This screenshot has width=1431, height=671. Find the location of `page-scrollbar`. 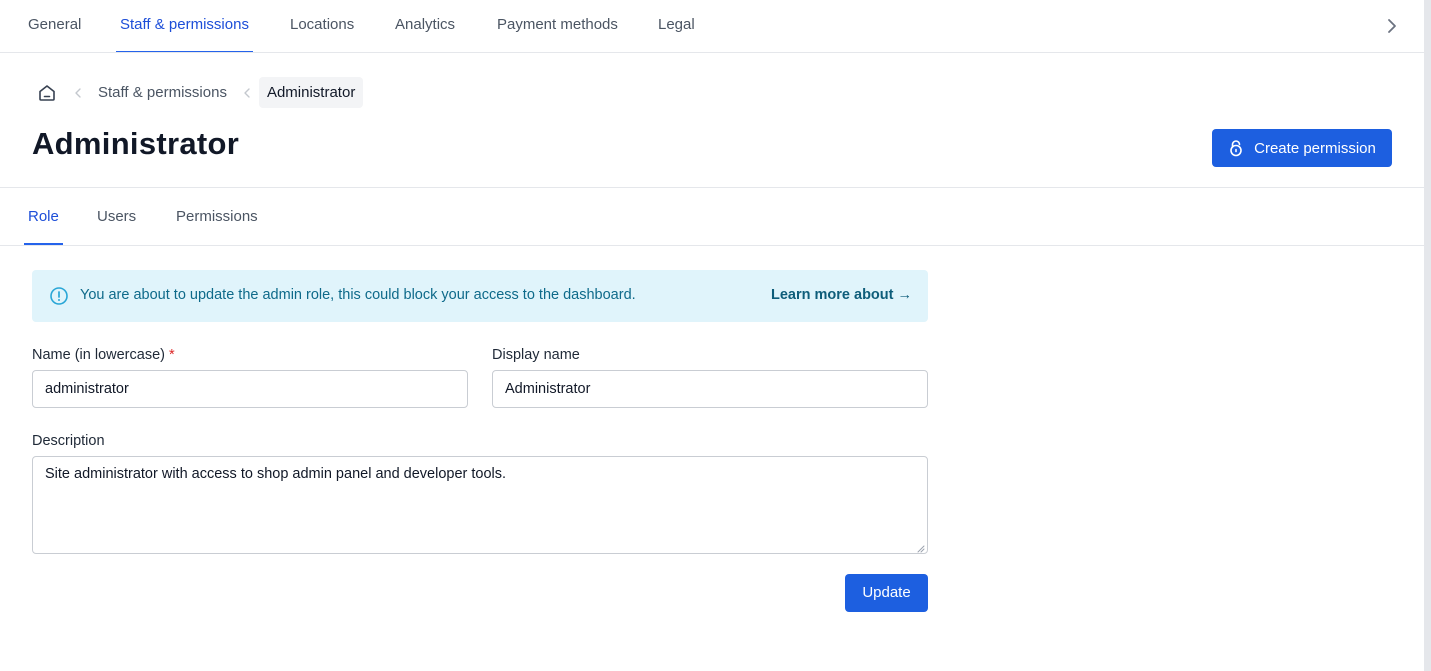

page-scrollbar is located at coordinates (1427, 335).